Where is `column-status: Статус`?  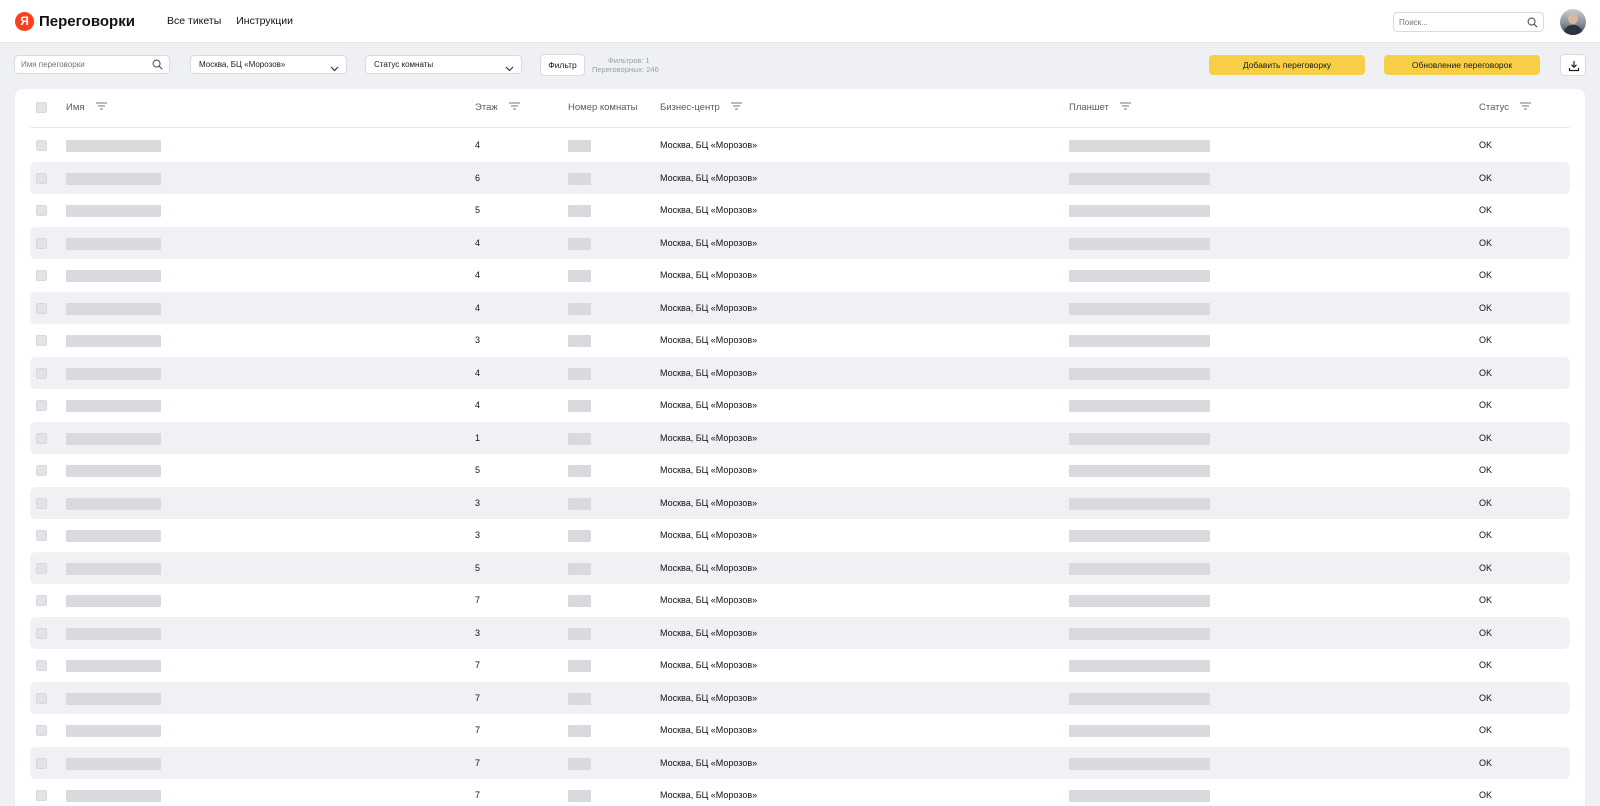 column-status: Статус is located at coordinates (1505, 107).